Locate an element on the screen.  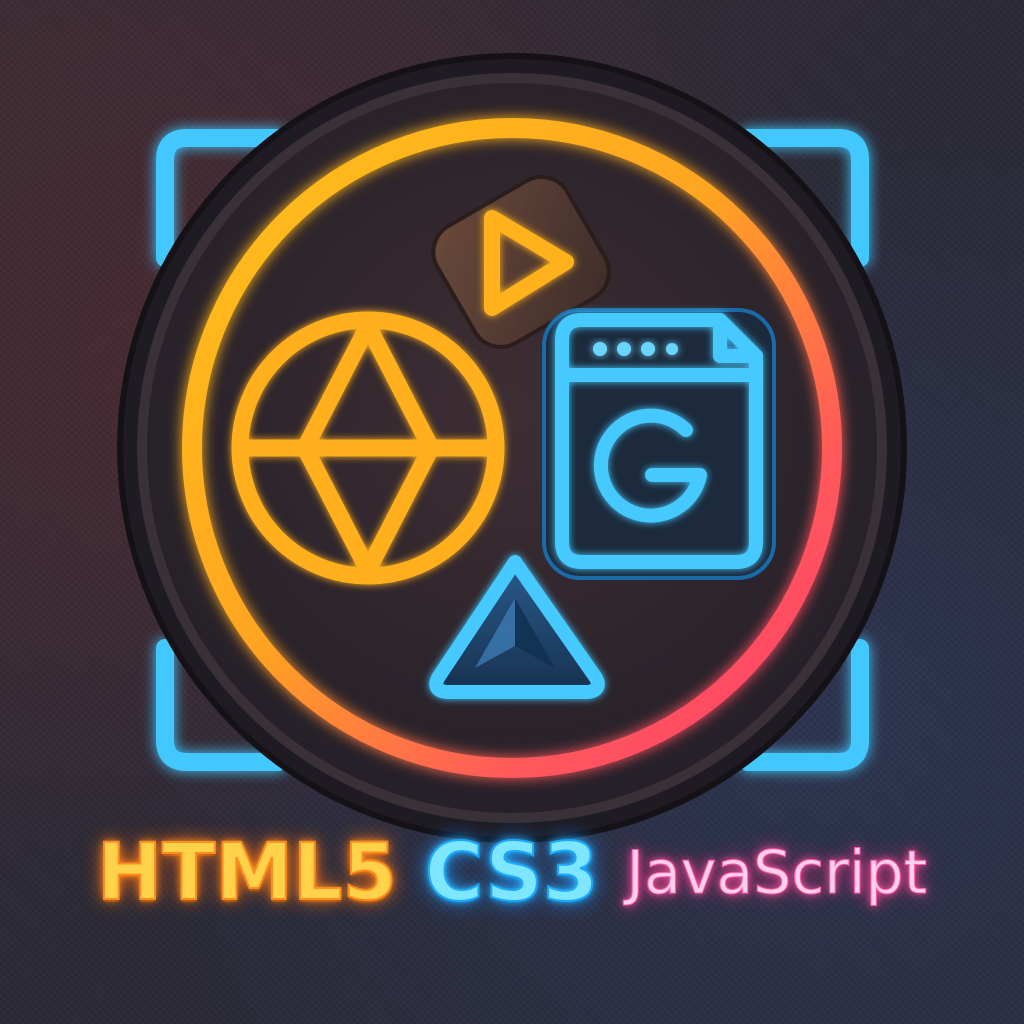
technology-labels: HTML5 CS3 JavaScript is located at coordinates (512, 873).